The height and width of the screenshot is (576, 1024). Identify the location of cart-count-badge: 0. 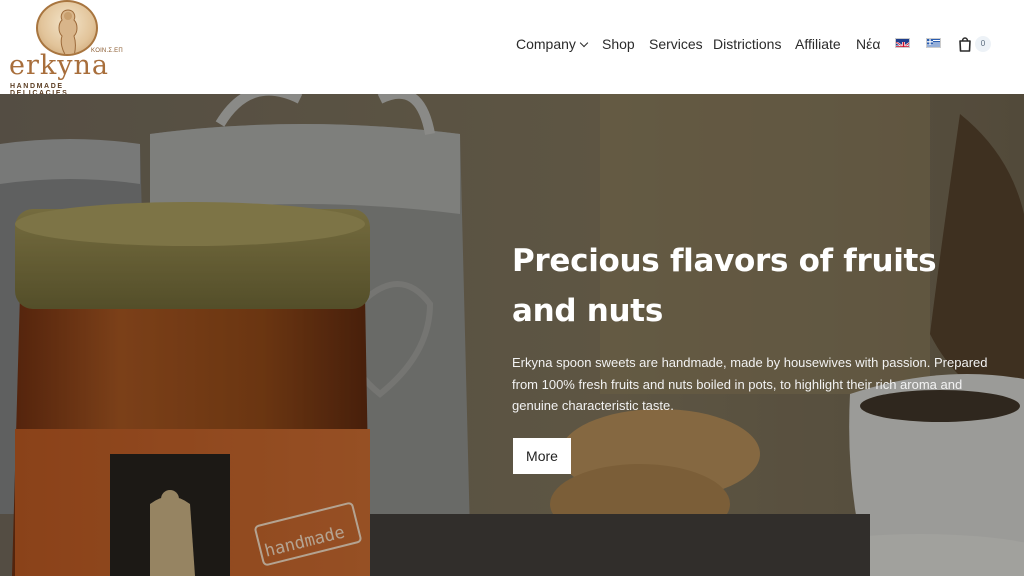
(983, 44).